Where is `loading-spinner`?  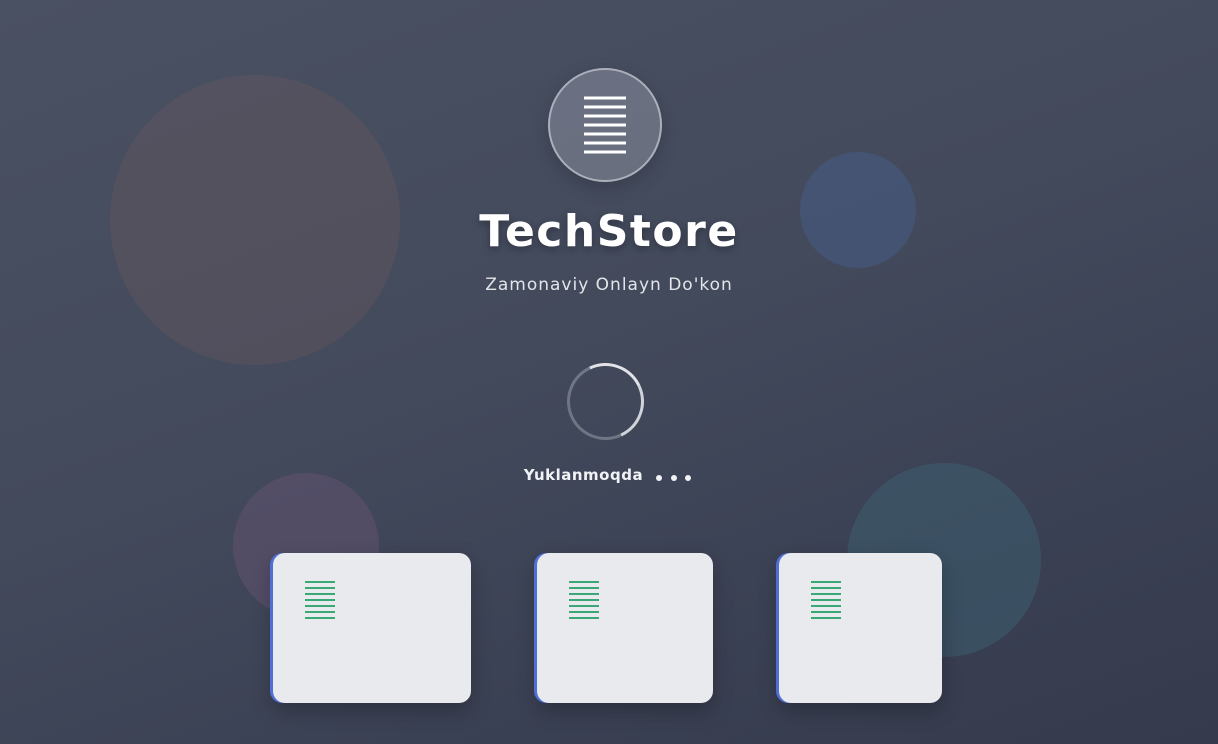
loading-spinner is located at coordinates (605, 401).